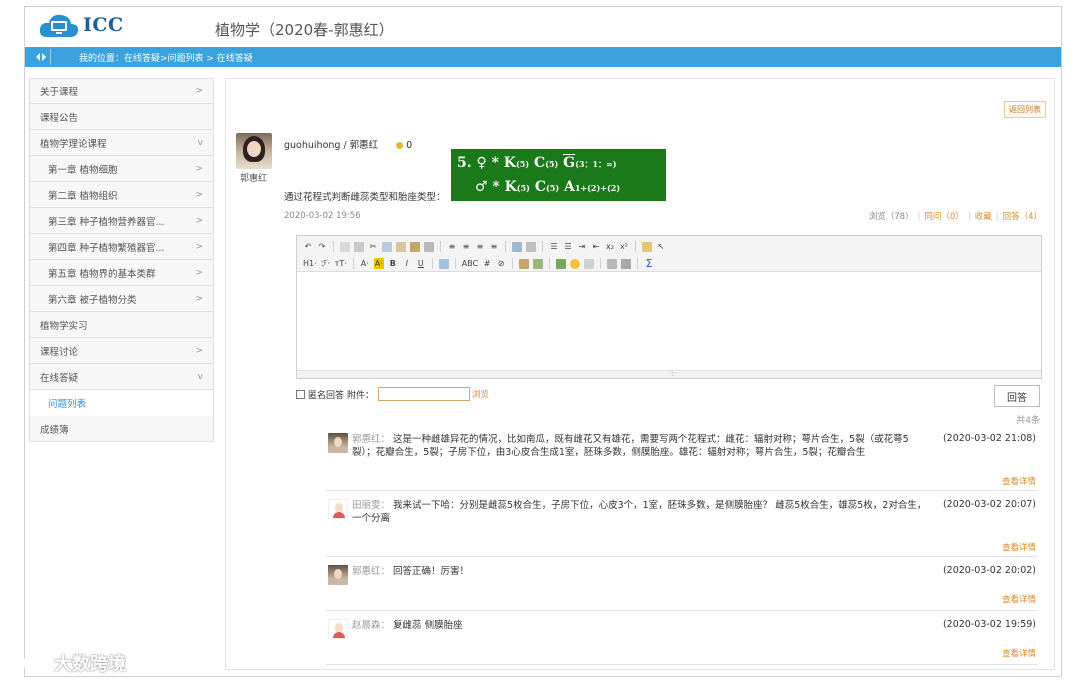 This screenshot has height=683, width=1080. What do you see at coordinates (989, 624) in the screenshot?
I see `answer-date: (2020-03-02 19:59)` at bounding box center [989, 624].